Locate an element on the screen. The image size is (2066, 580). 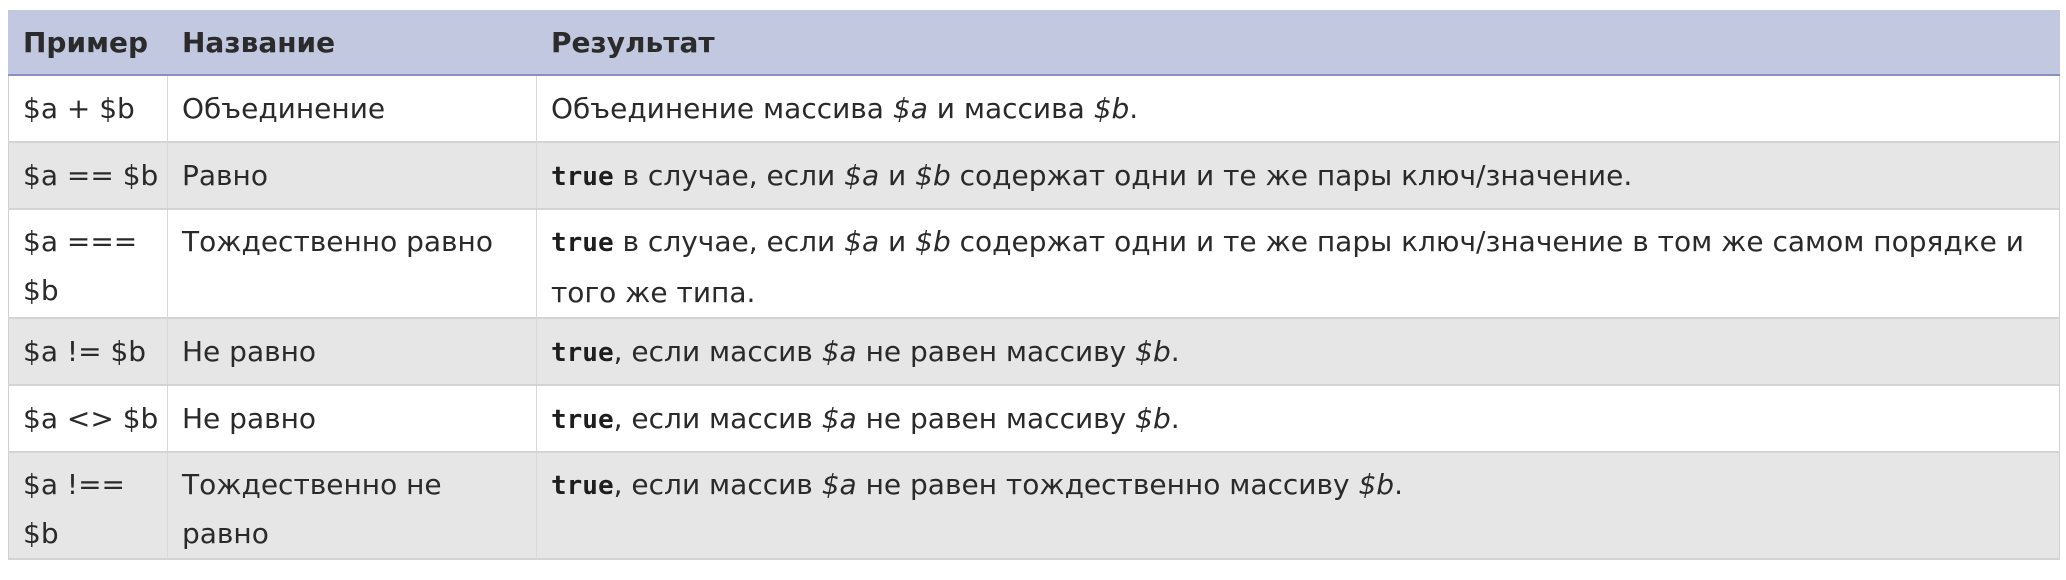
name-cell: Объединение is located at coordinates (352, 109).